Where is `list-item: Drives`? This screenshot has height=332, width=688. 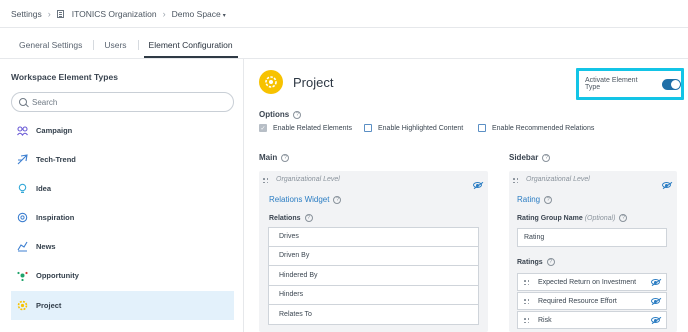 list-item: Drives is located at coordinates (373, 237).